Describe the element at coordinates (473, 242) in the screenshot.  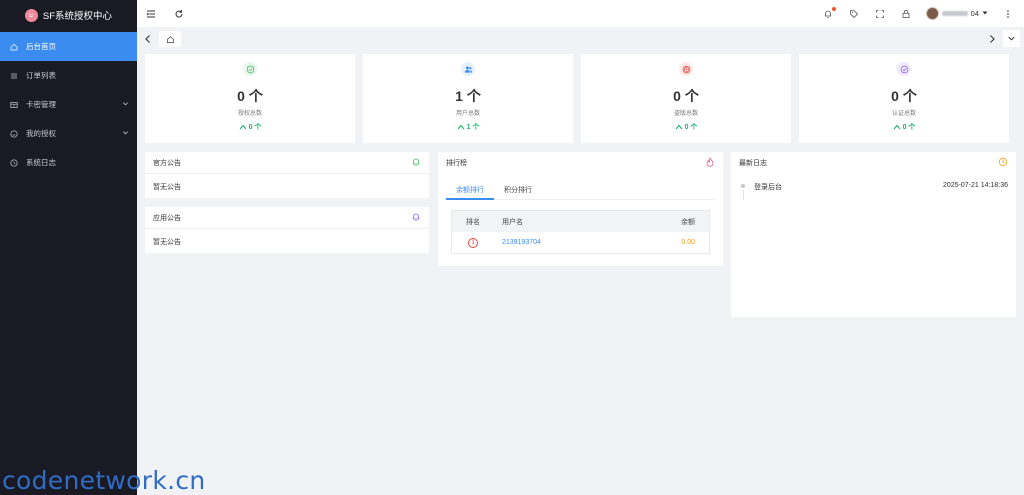
I see `rank-badge: 1` at that location.